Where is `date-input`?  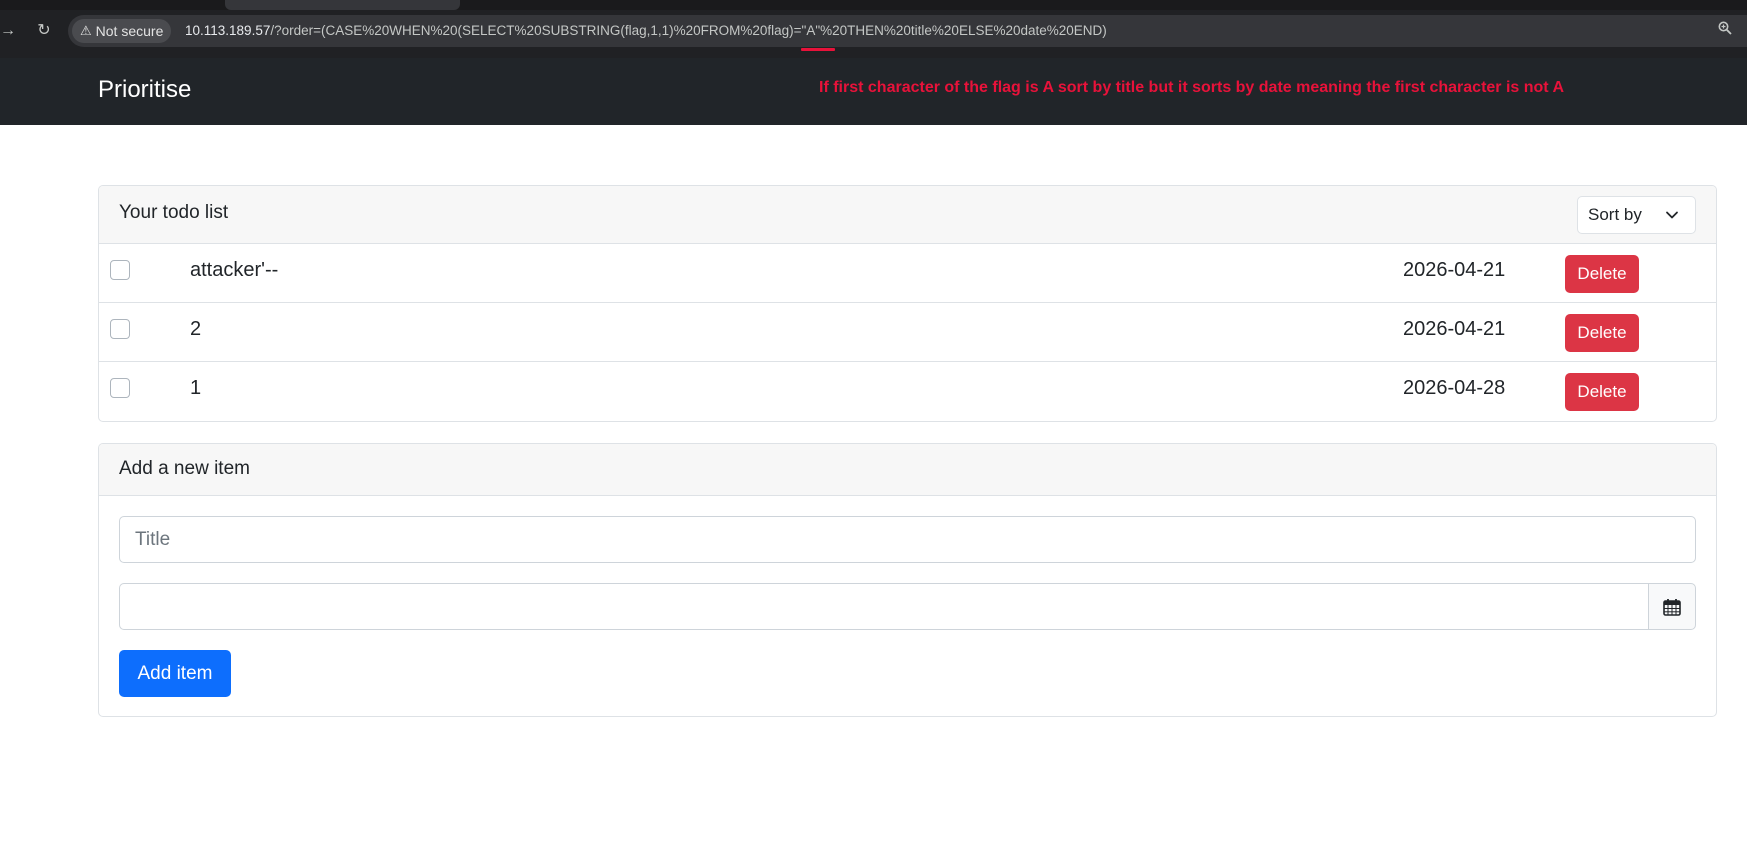
date-input is located at coordinates (883, 606).